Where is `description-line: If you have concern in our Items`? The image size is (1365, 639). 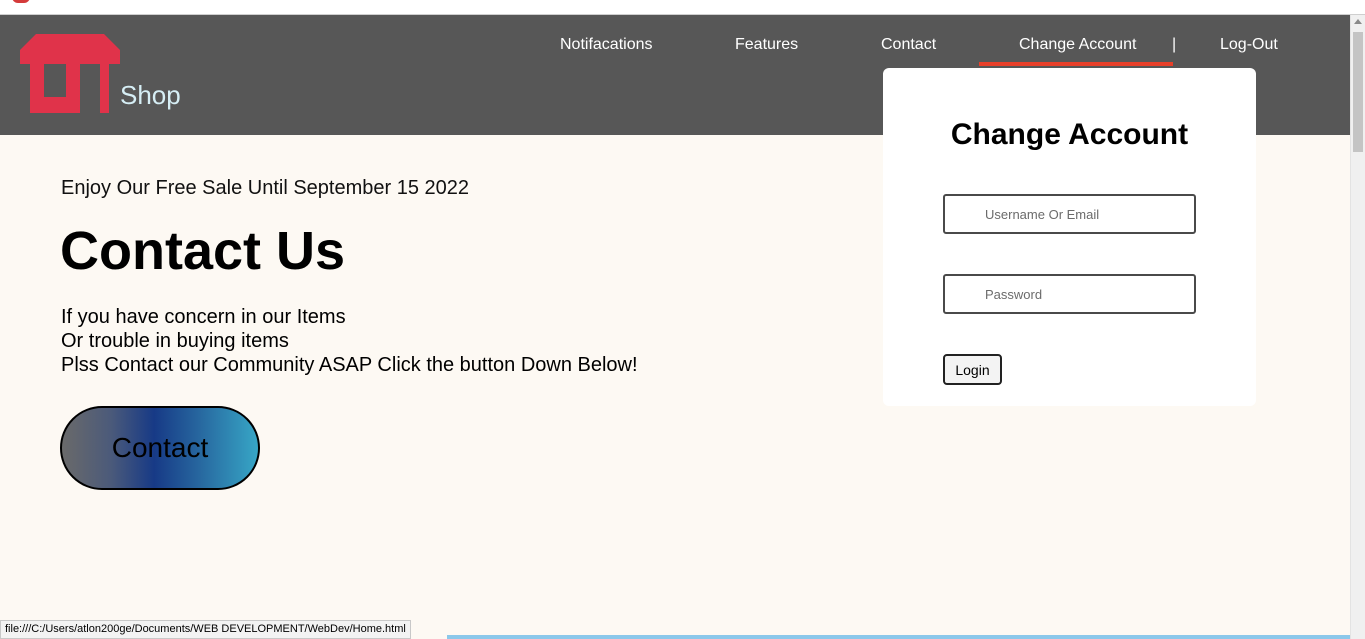
description-line: If you have concern in our Items is located at coordinates (203, 317).